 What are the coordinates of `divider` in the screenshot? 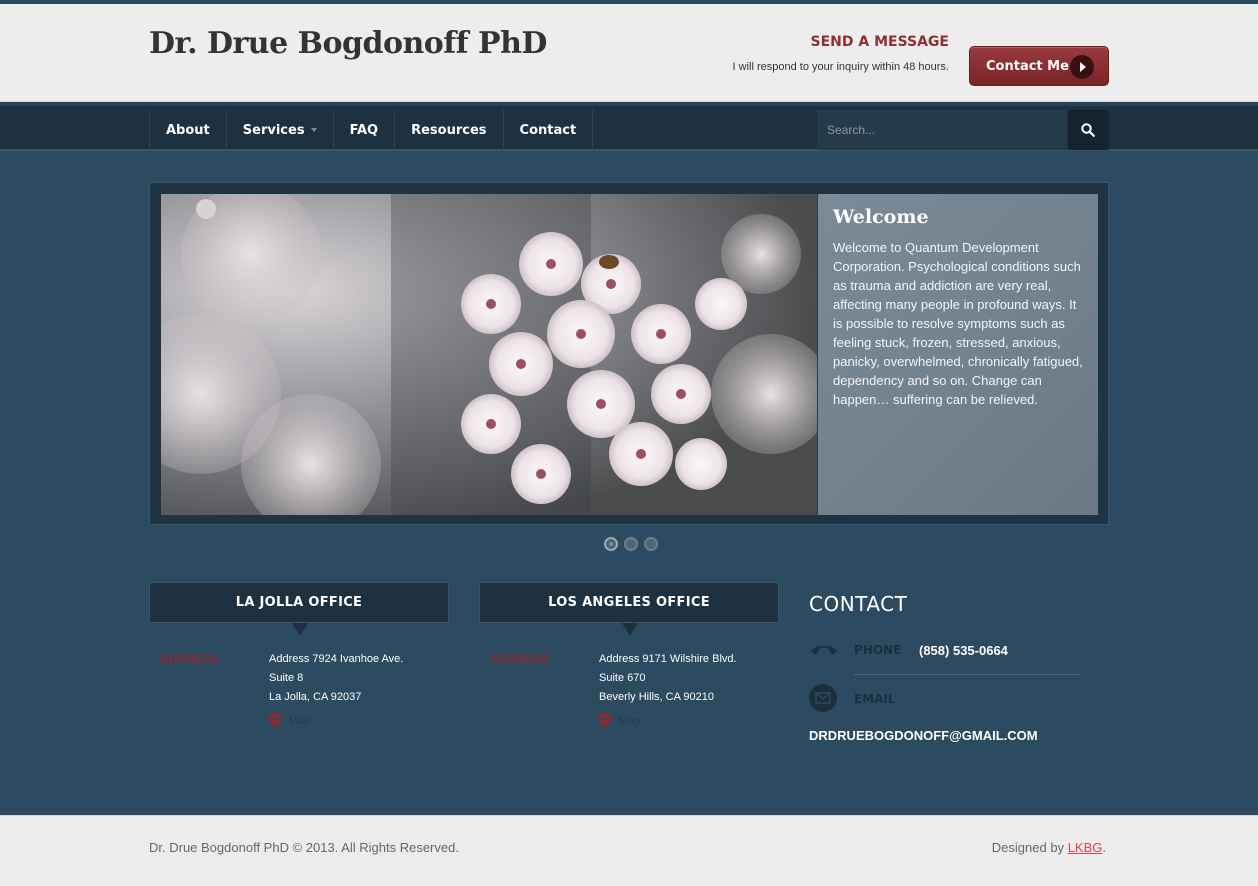 It's located at (967, 674).